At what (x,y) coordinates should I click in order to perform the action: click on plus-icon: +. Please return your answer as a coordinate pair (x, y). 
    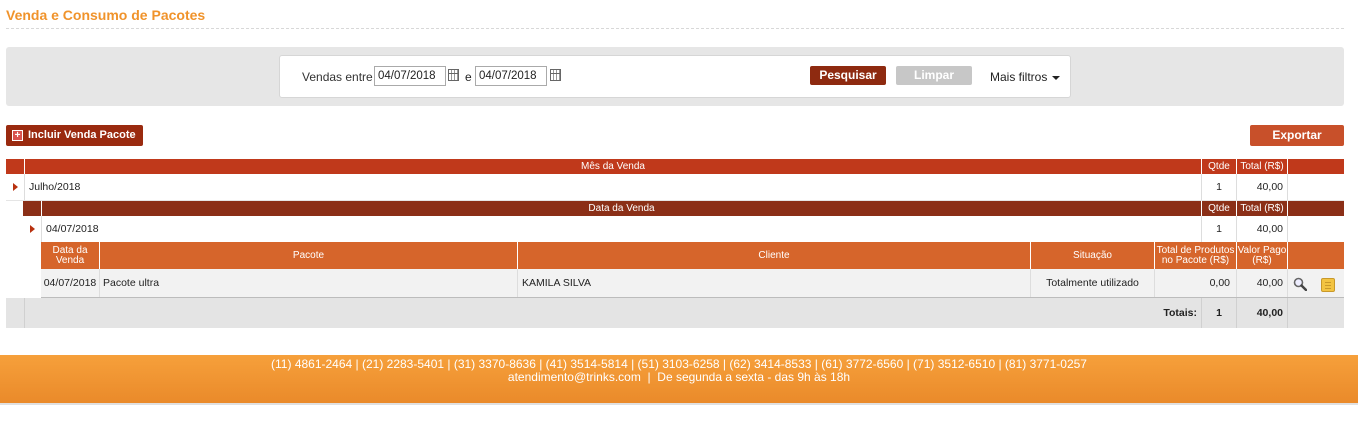
    Looking at the image, I should click on (17, 135).